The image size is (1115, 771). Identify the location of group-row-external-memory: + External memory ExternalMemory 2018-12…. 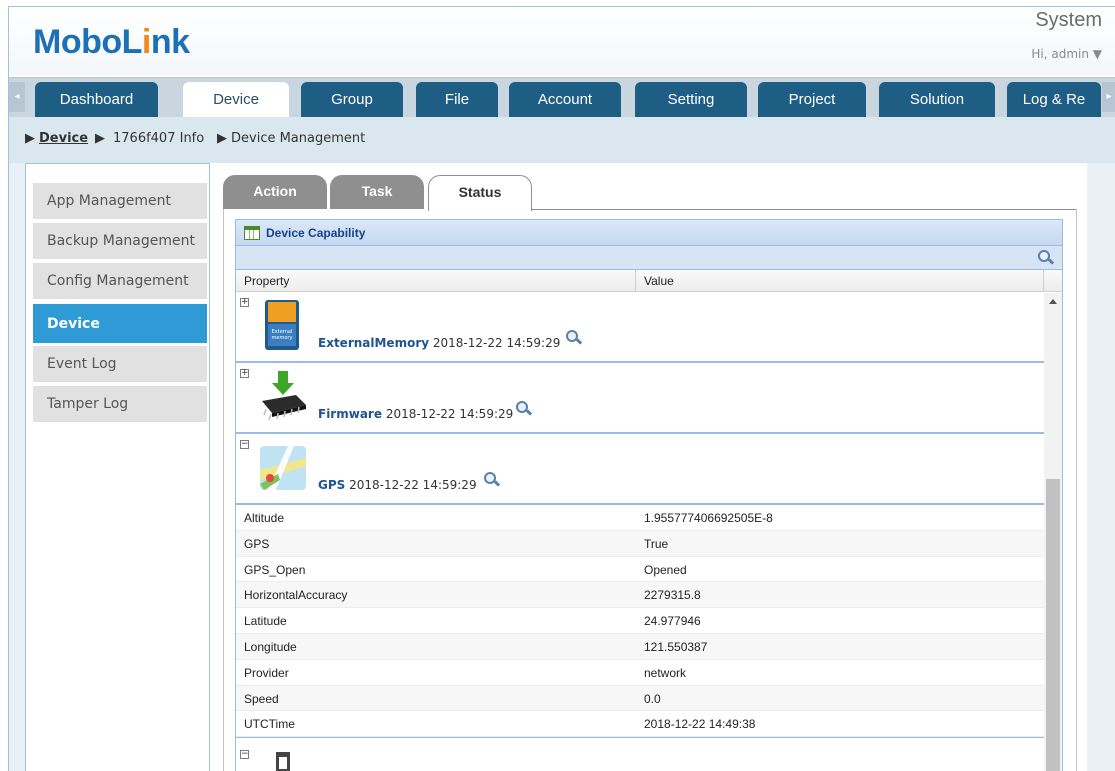
(649, 327).